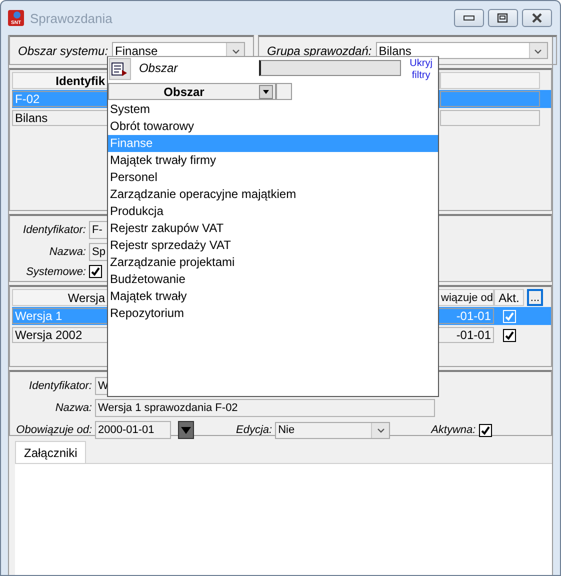  I want to click on table-cell: Bilans, so click(60, 118).